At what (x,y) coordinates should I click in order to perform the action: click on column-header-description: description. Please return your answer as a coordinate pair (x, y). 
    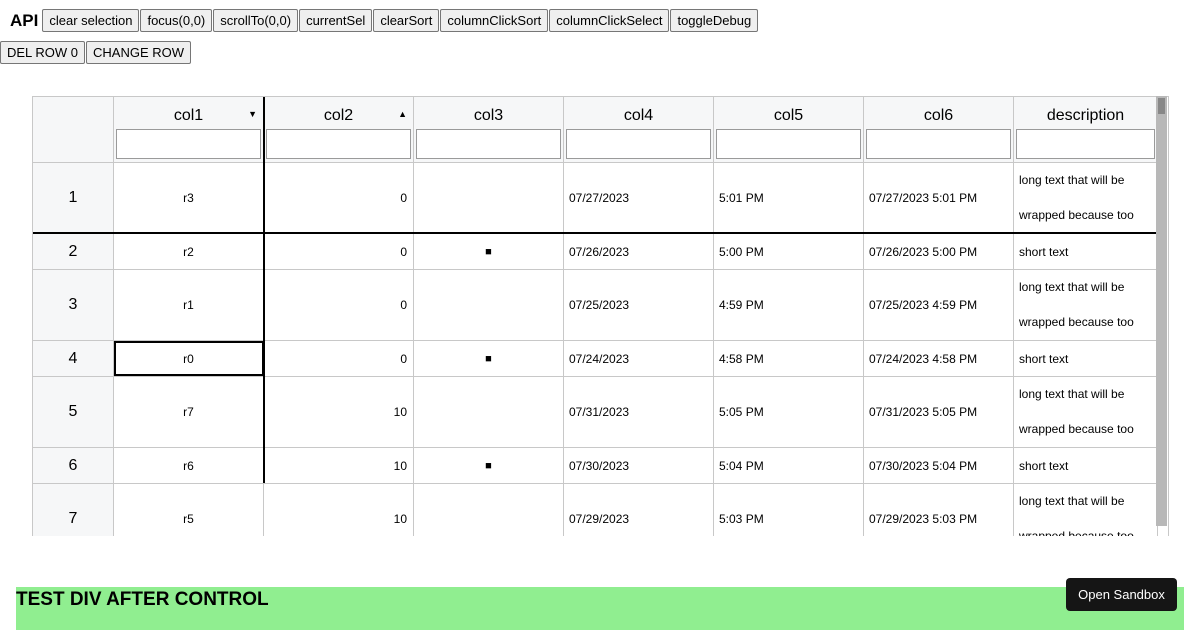
    Looking at the image, I should click on (1086, 129).